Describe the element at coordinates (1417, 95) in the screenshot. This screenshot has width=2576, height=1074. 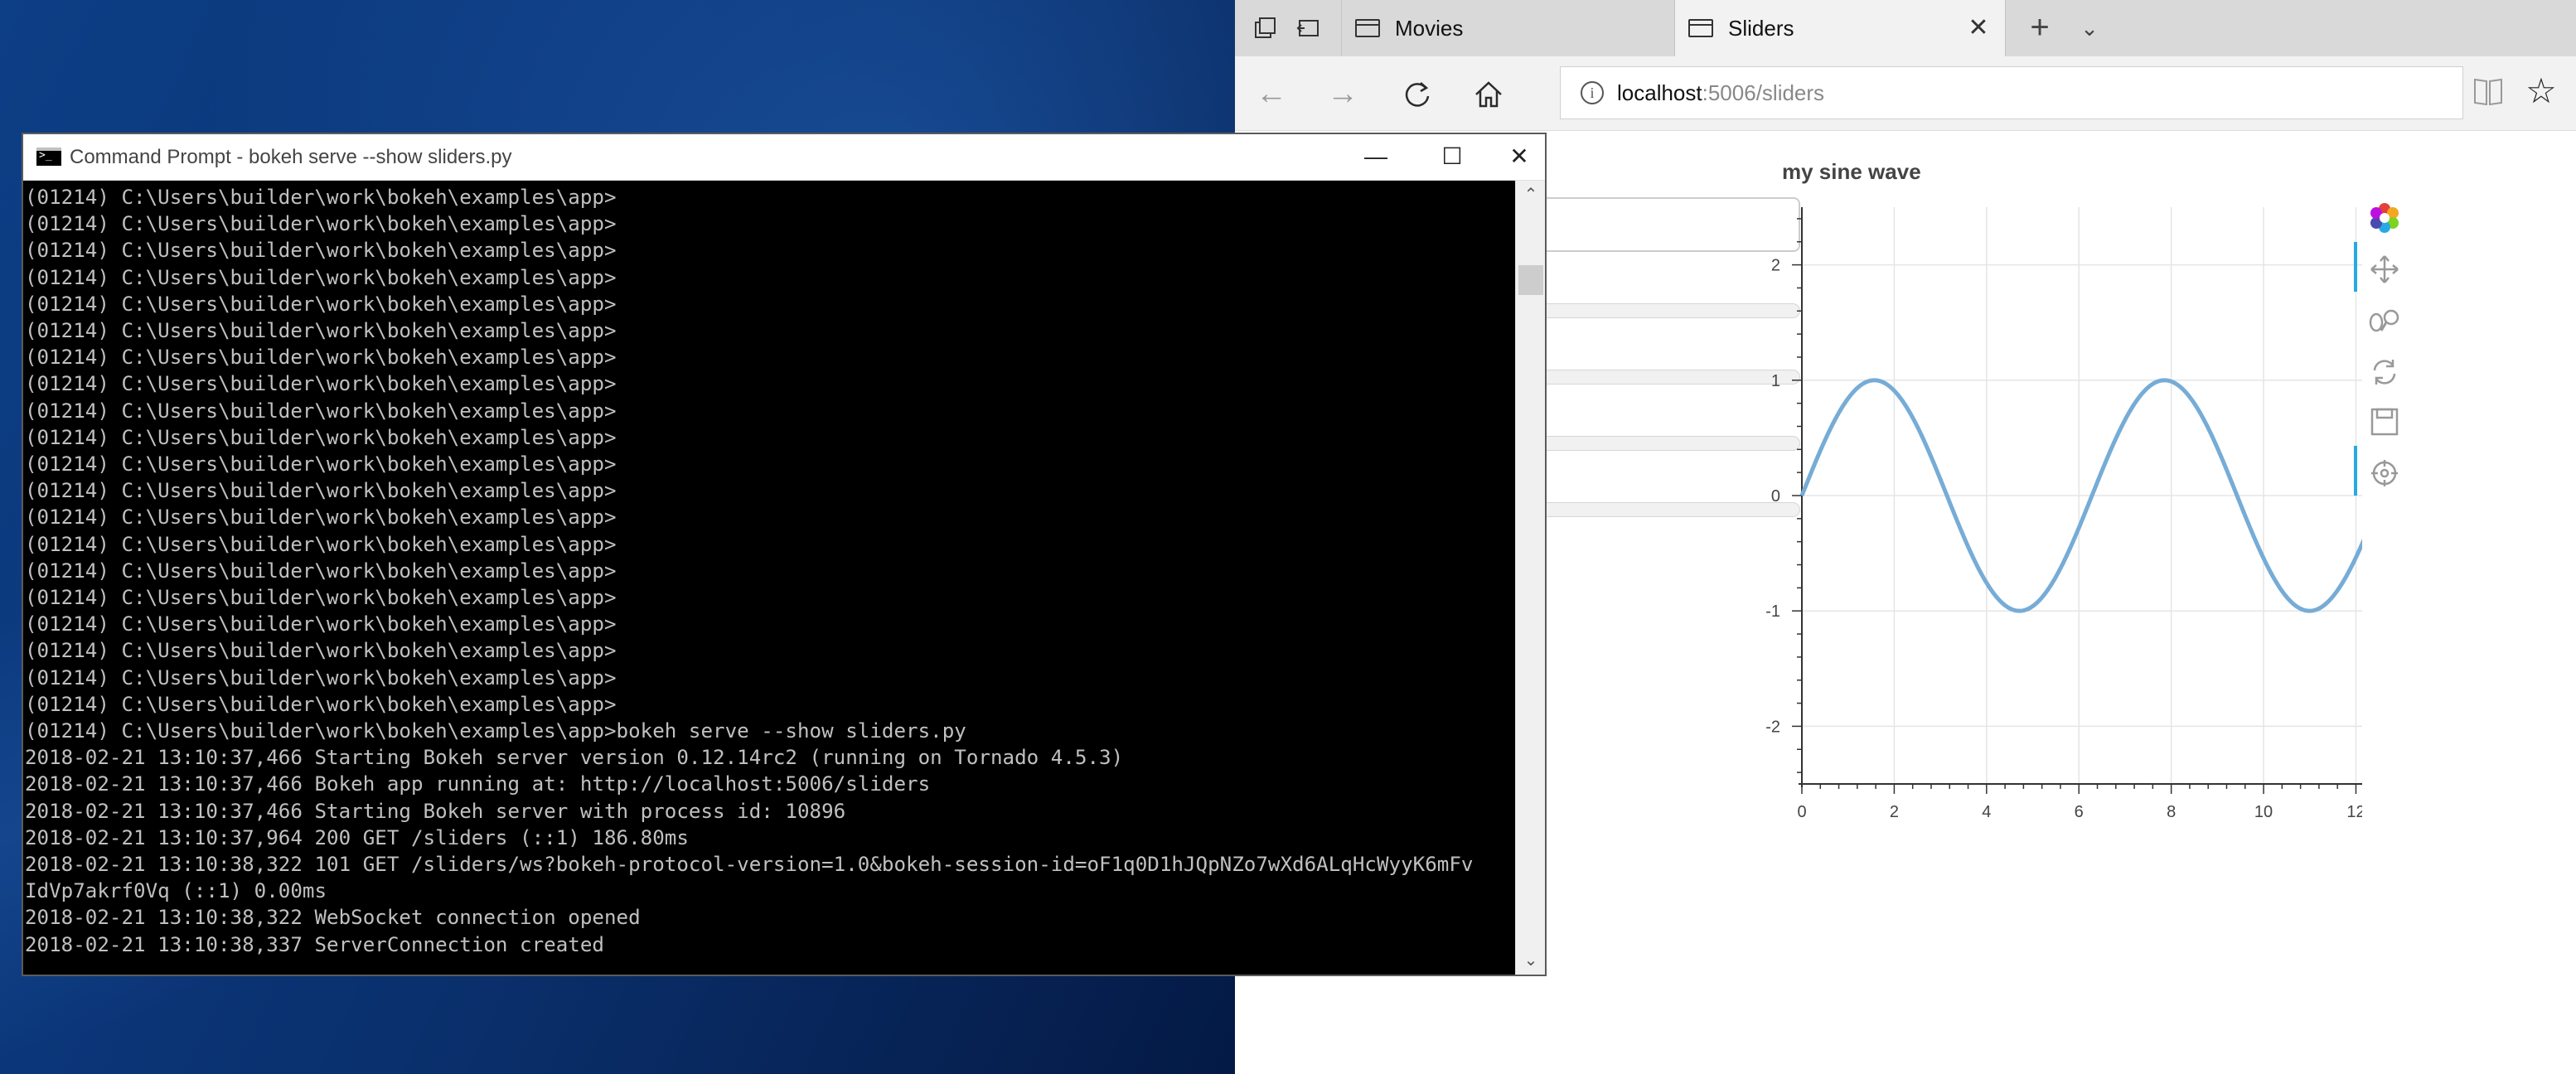
I see `refresh-button` at that location.